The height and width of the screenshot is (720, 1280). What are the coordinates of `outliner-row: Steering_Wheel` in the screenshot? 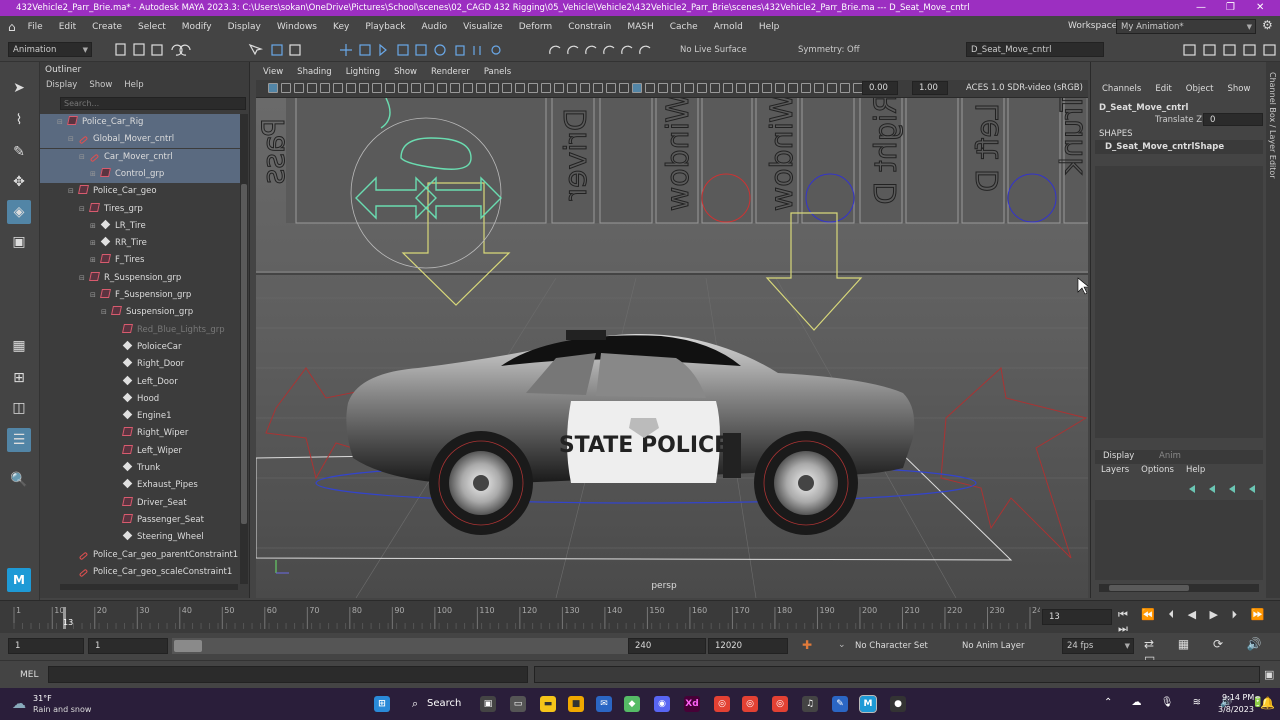 It's located at (140, 537).